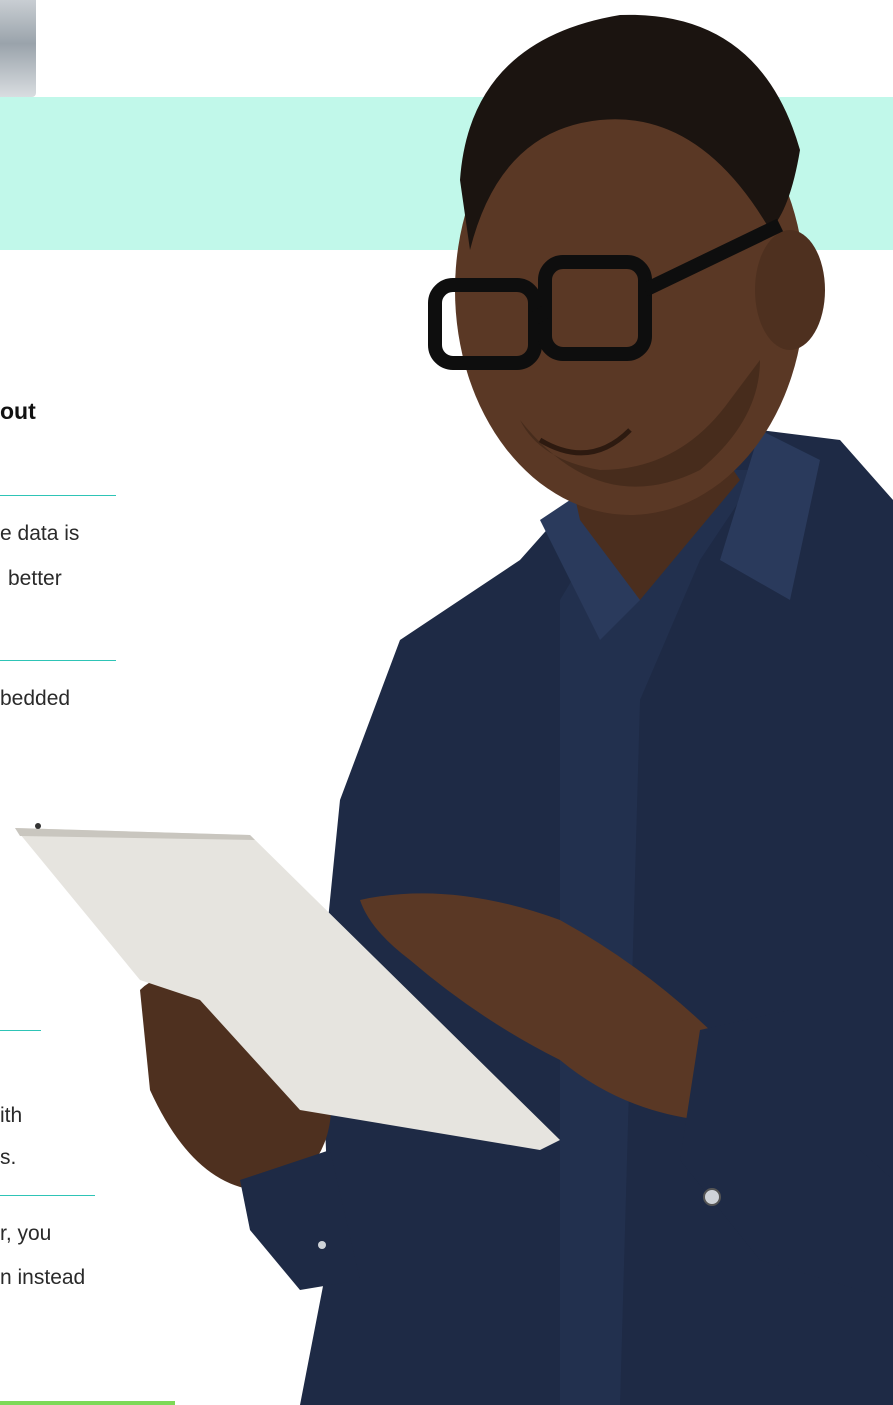 This screenshot has height=1405, width=893. Describe the element at coordinates (35, 578) in the screenshot. I see `paragraph-text: better` at that location.